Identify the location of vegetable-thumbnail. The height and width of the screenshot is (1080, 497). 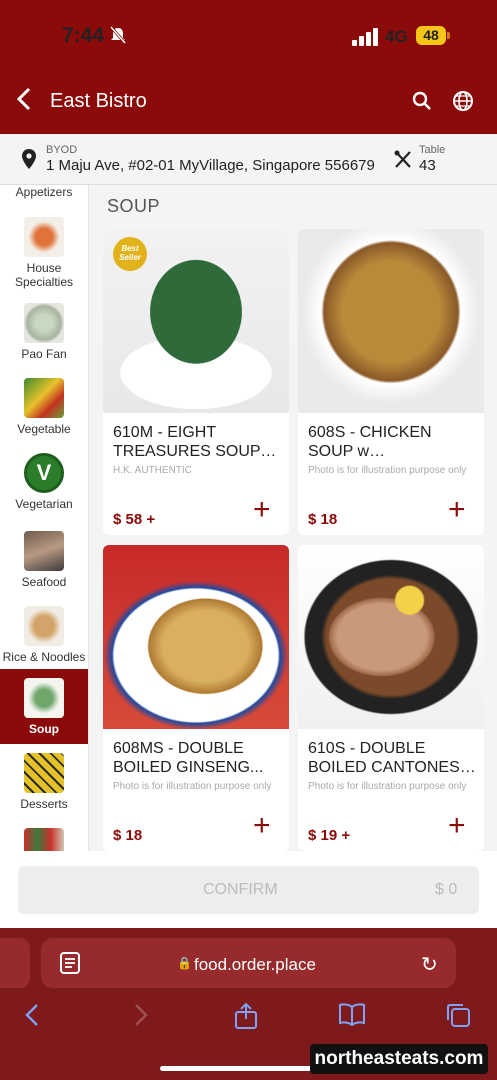
(44, 398).